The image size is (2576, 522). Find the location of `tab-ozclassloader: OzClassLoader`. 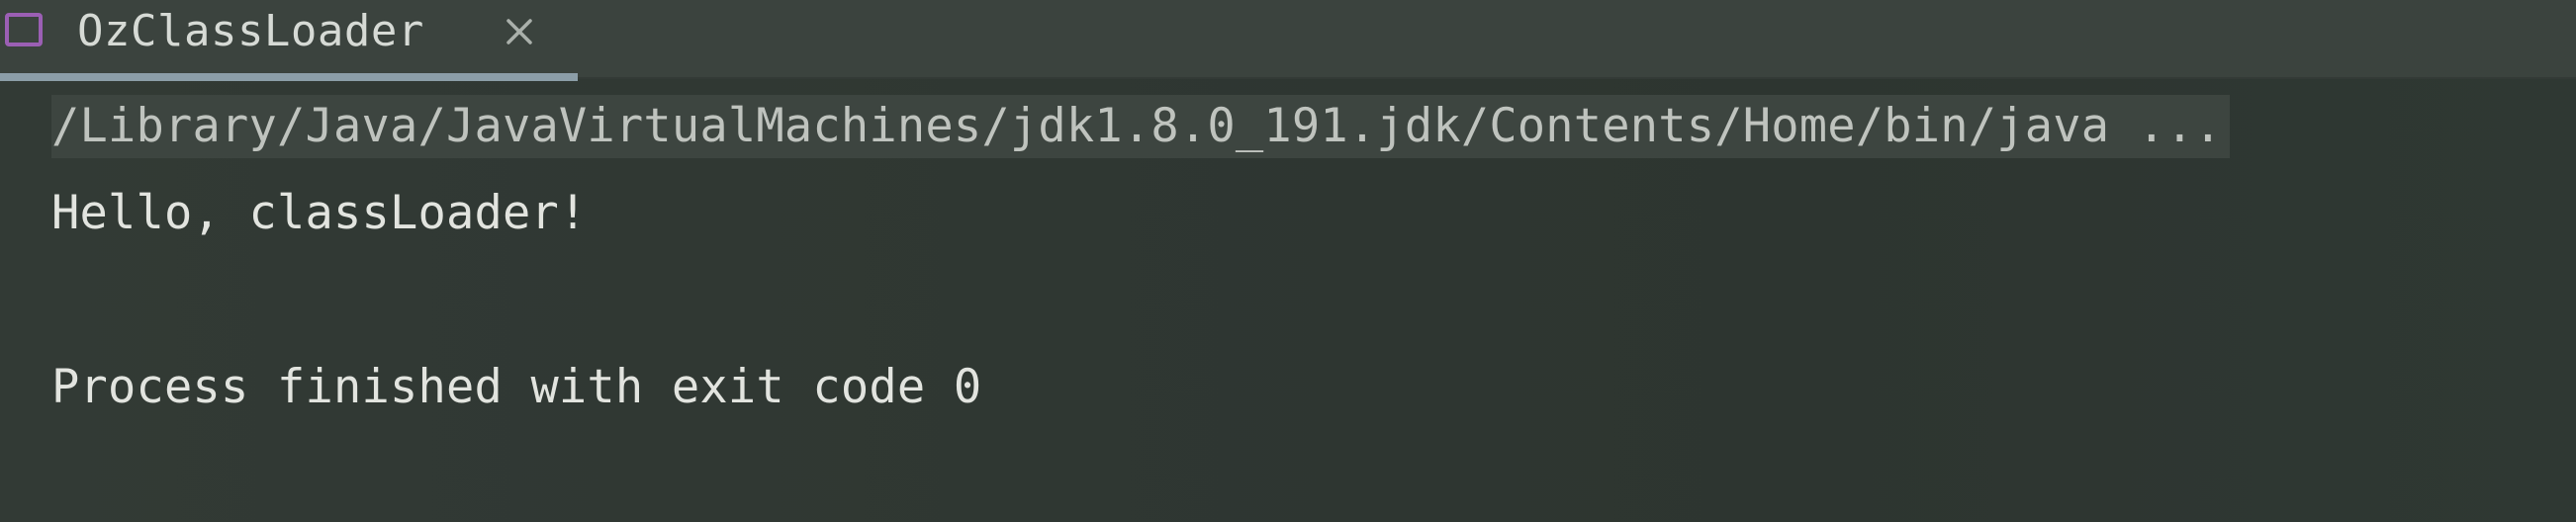

tab-ozclassloader: OzClassLoader is located at coordinates (289, 41).